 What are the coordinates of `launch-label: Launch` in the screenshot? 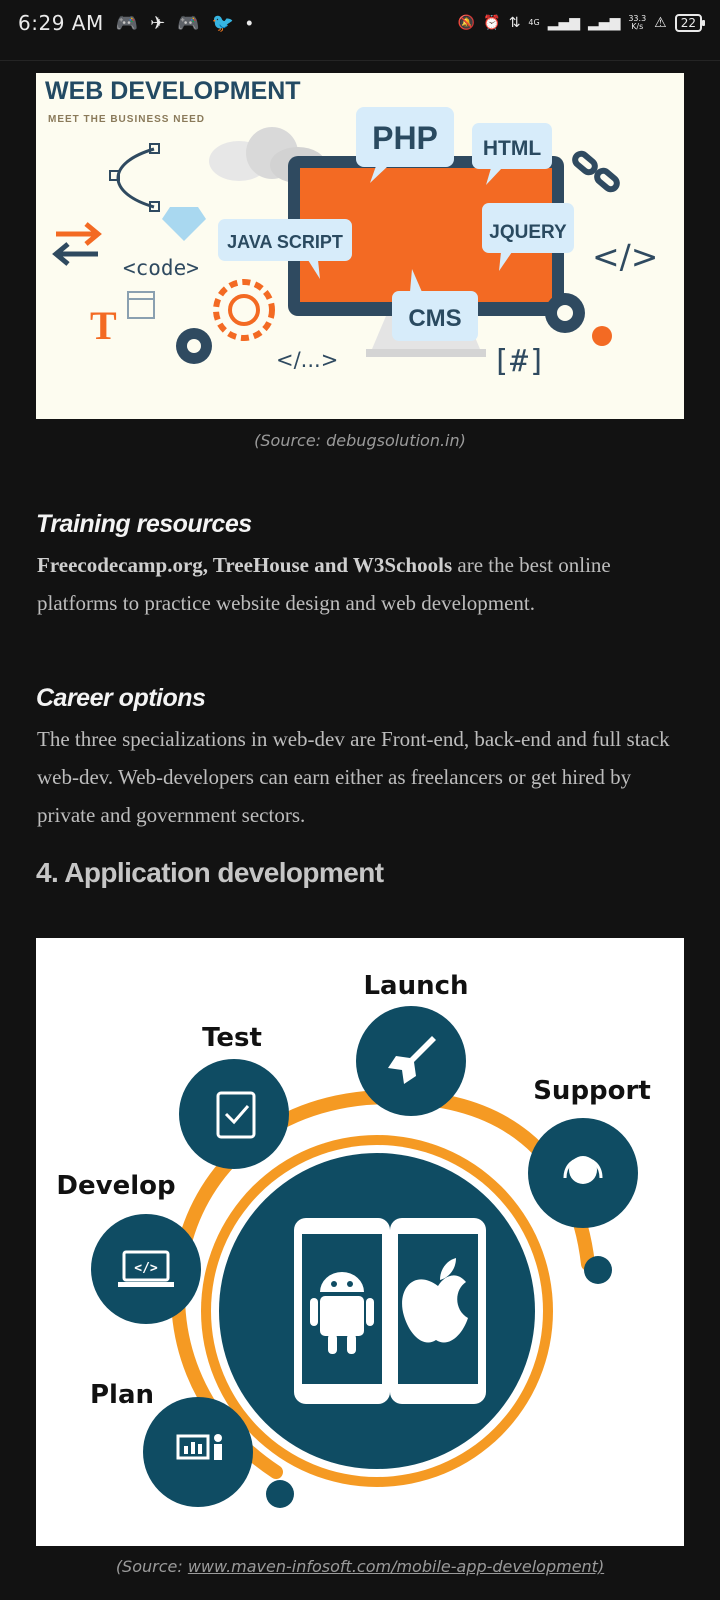 It's located at (415, 986).